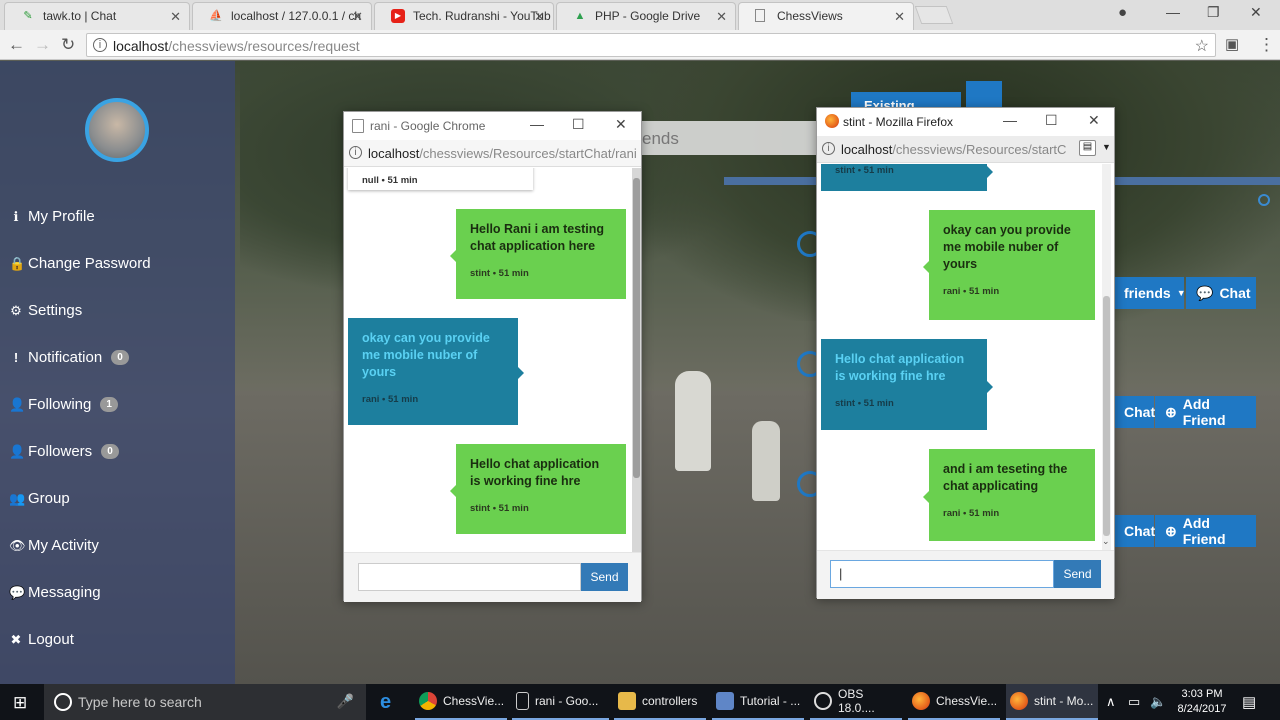  Describe the element at coordinates (1213, 12) in the screenshot. I see `restore-button: ❐` at that location.